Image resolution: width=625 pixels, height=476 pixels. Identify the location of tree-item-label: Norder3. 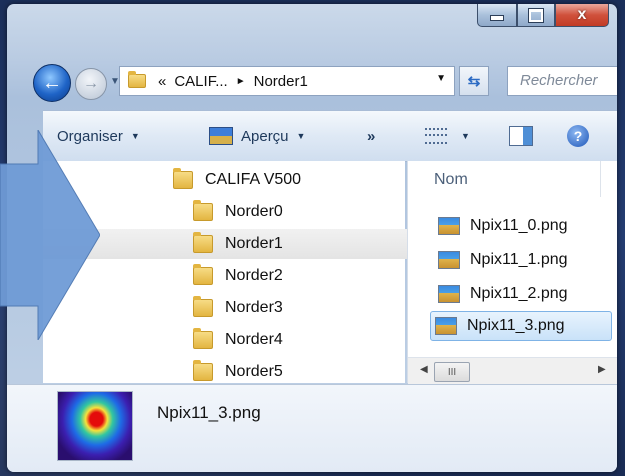
(254, 307).